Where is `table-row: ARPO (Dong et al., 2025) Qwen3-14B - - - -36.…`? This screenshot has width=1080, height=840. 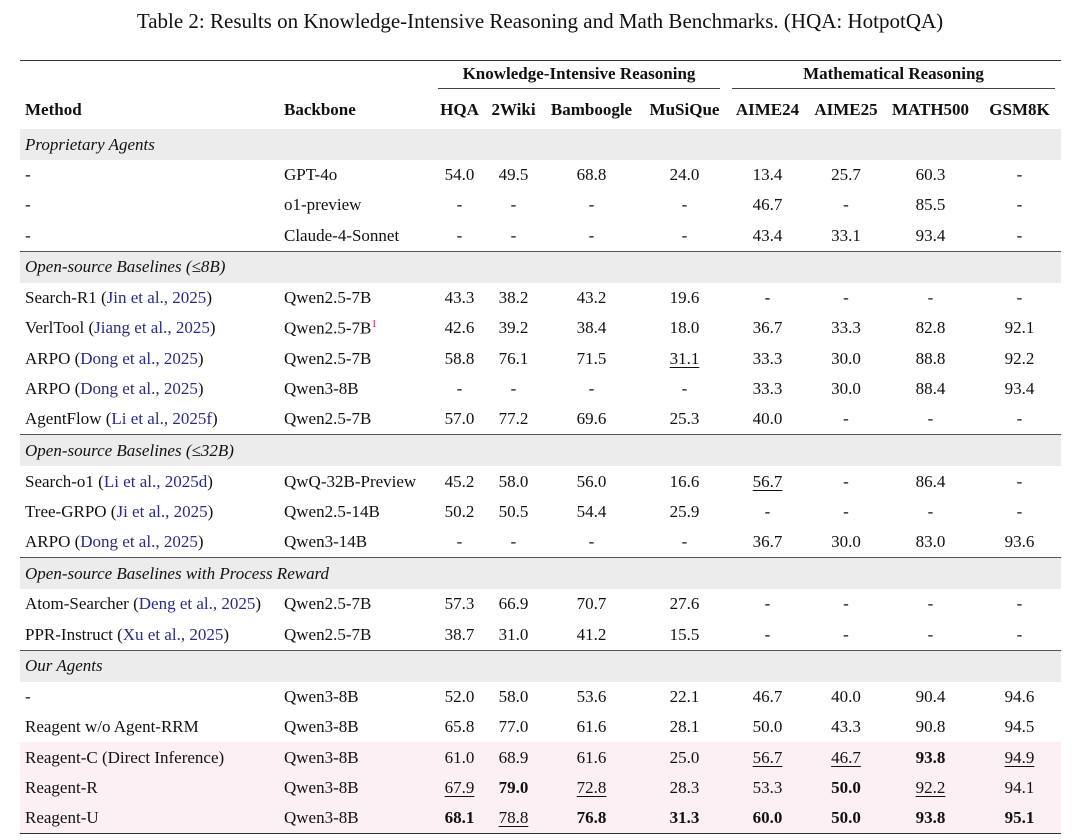
table-row: ARPO (Dong et al., 2025) Qwen3-14B - - - -36.… is located at coordinates (540, 542).